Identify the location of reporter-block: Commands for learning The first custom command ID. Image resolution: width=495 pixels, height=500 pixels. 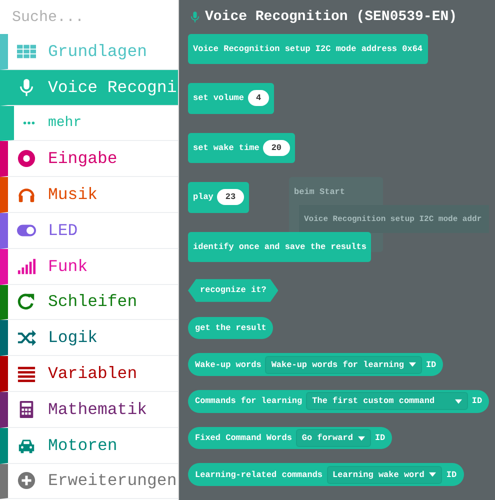
(339, 401).